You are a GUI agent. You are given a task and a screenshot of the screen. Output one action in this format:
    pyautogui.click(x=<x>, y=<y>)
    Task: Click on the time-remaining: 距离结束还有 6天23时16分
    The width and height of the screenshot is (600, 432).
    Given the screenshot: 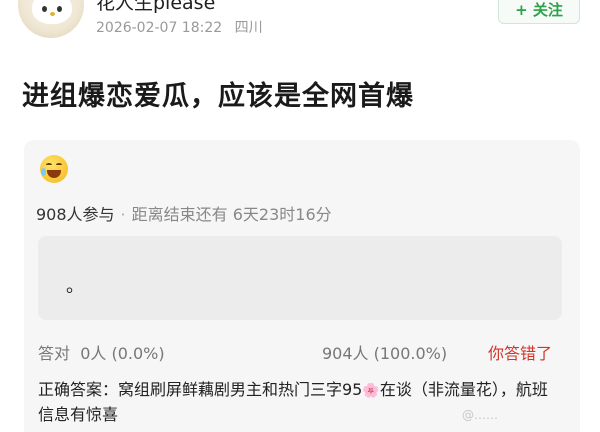 What is the action you would take?
    pyautogui.click(x=231, y=214)
    